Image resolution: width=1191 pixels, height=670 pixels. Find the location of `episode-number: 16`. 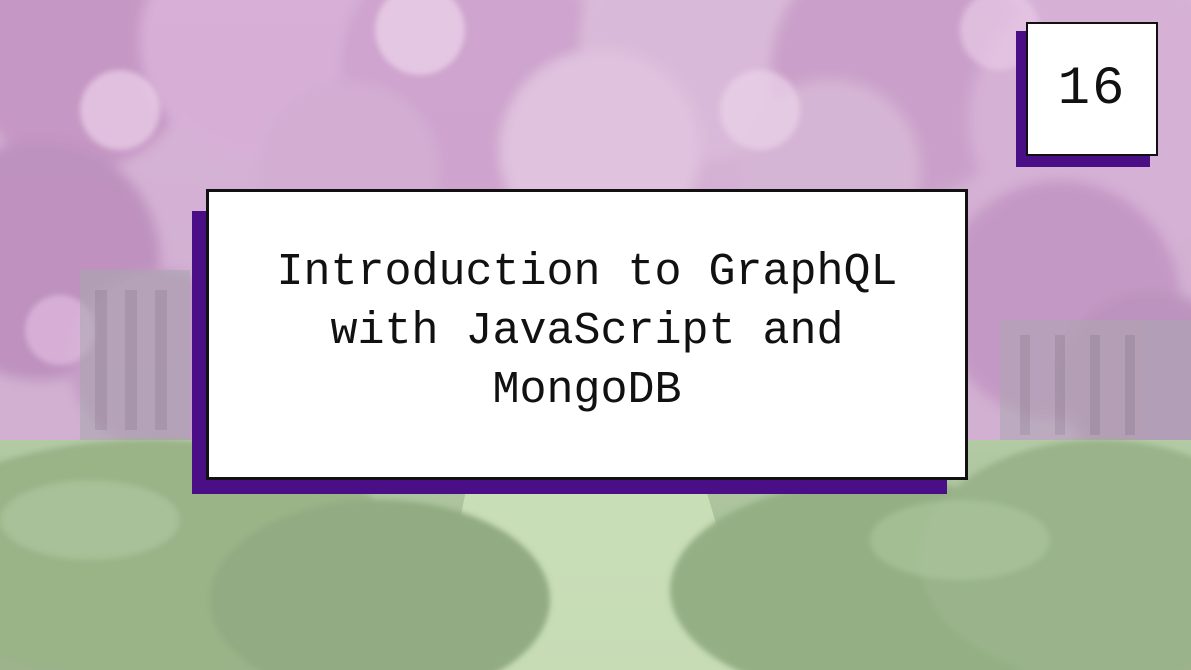

episode-number: 16 is located at coordinates (1092, 89).